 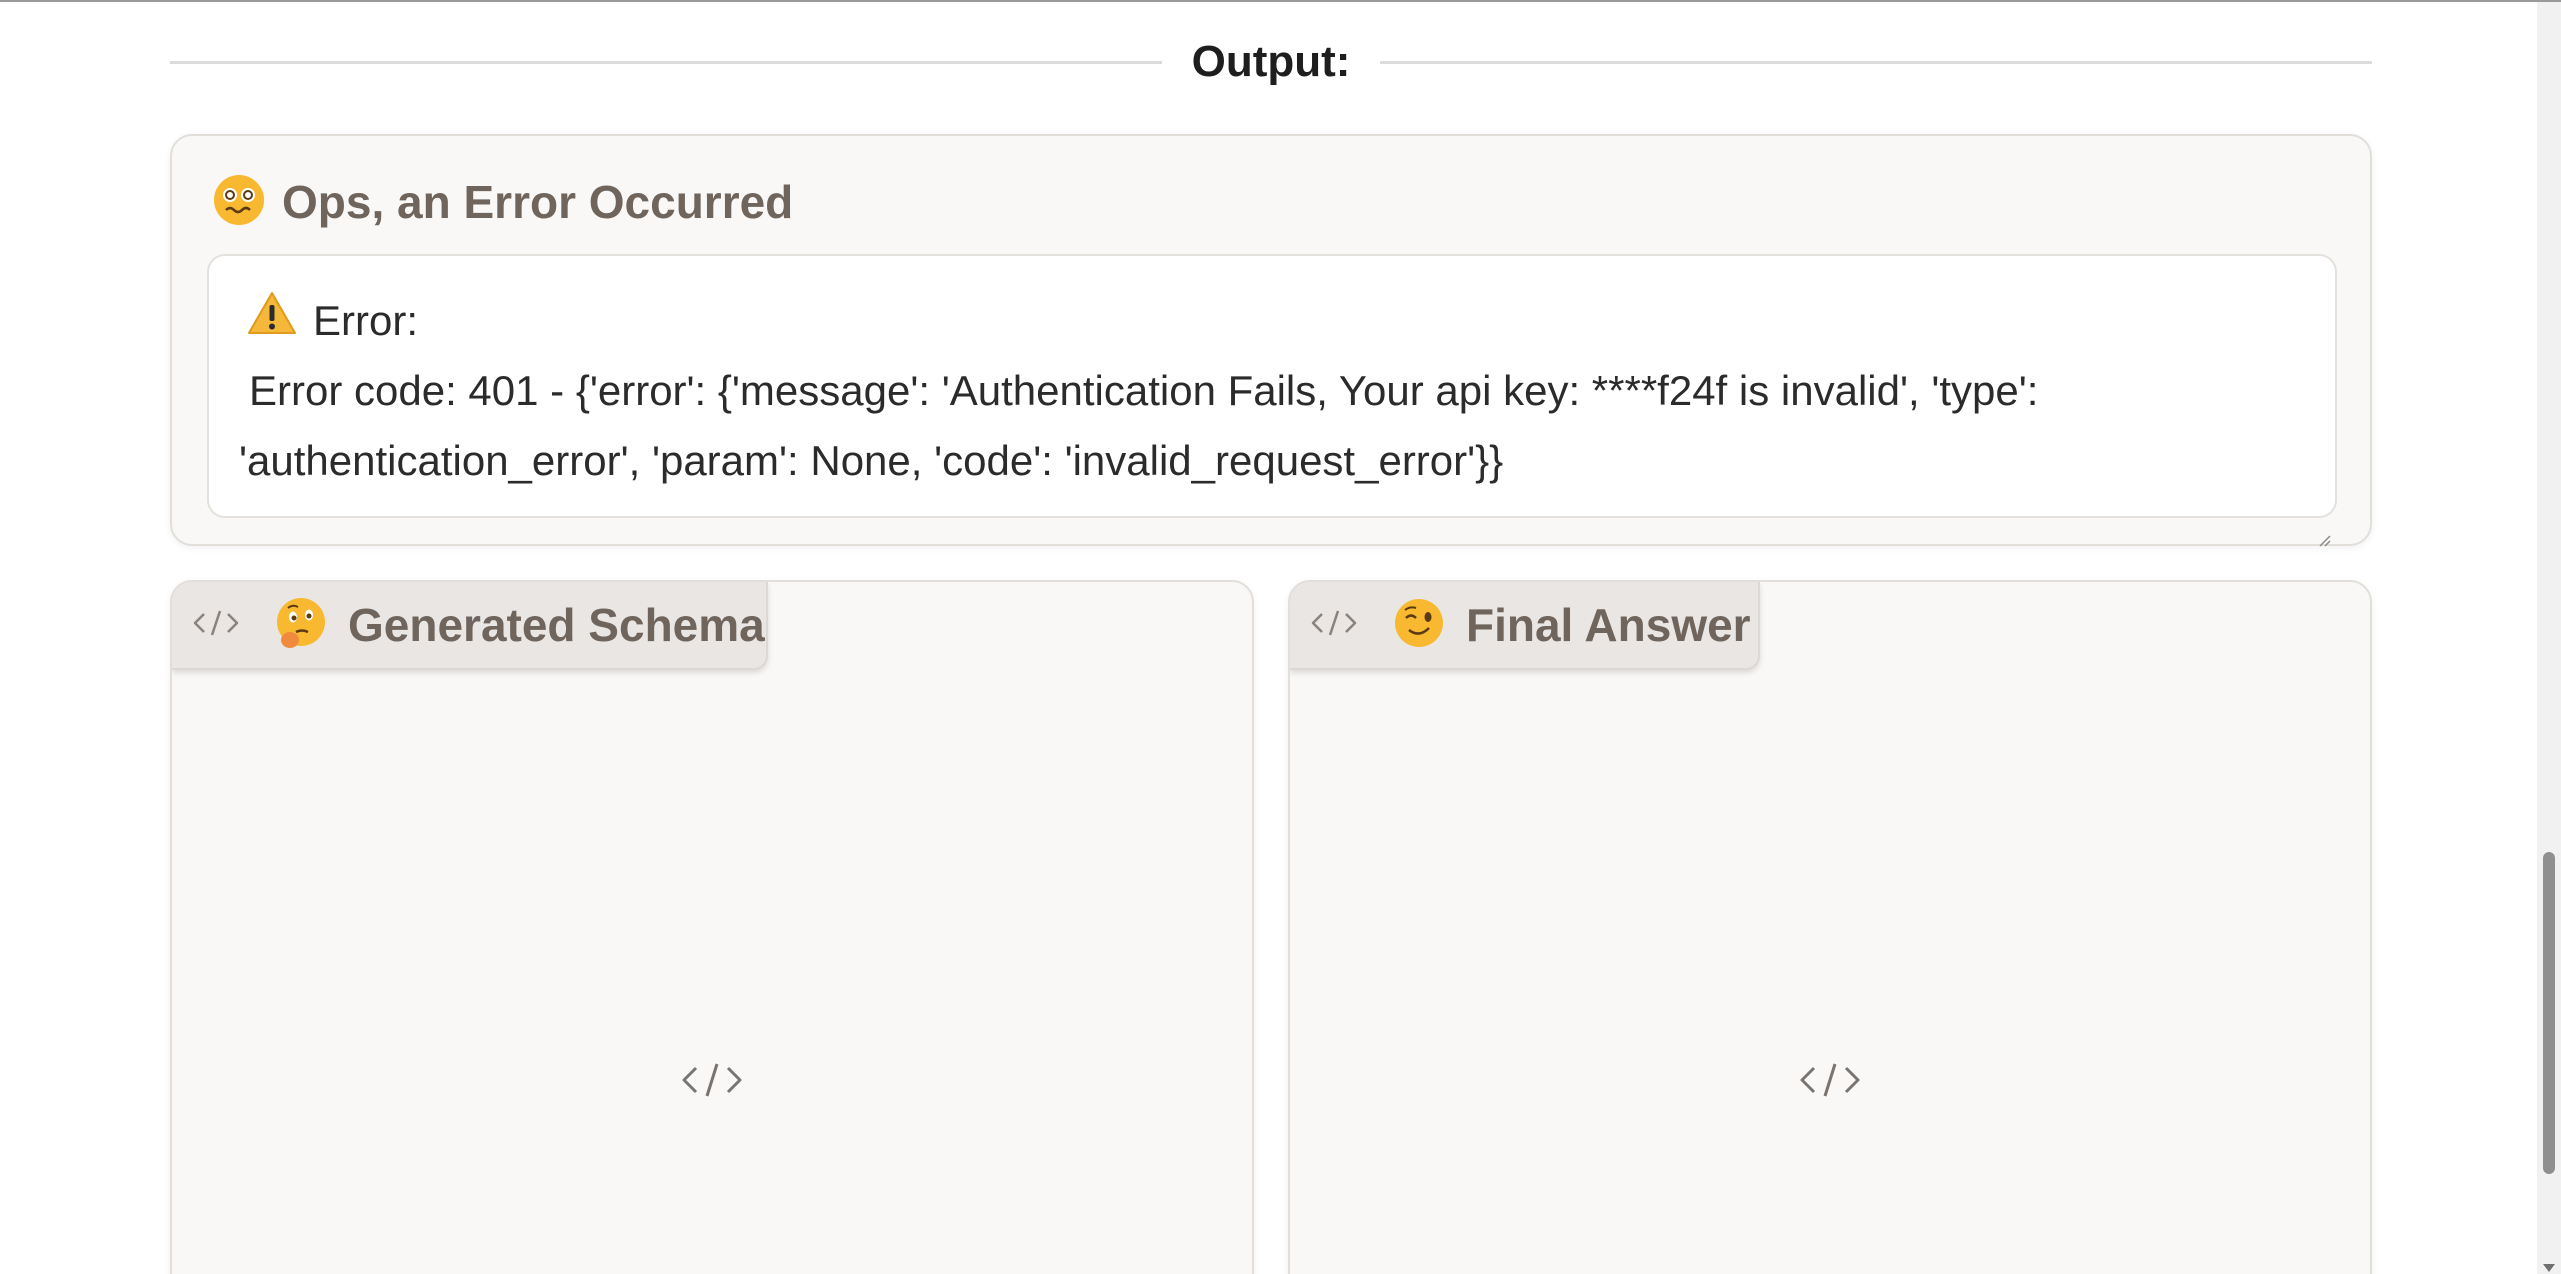 What do you see at coordinates (1608, 625) in the screenshot?
I see `final-answer-label: Final Answer` at bounding box center [1608, 625].